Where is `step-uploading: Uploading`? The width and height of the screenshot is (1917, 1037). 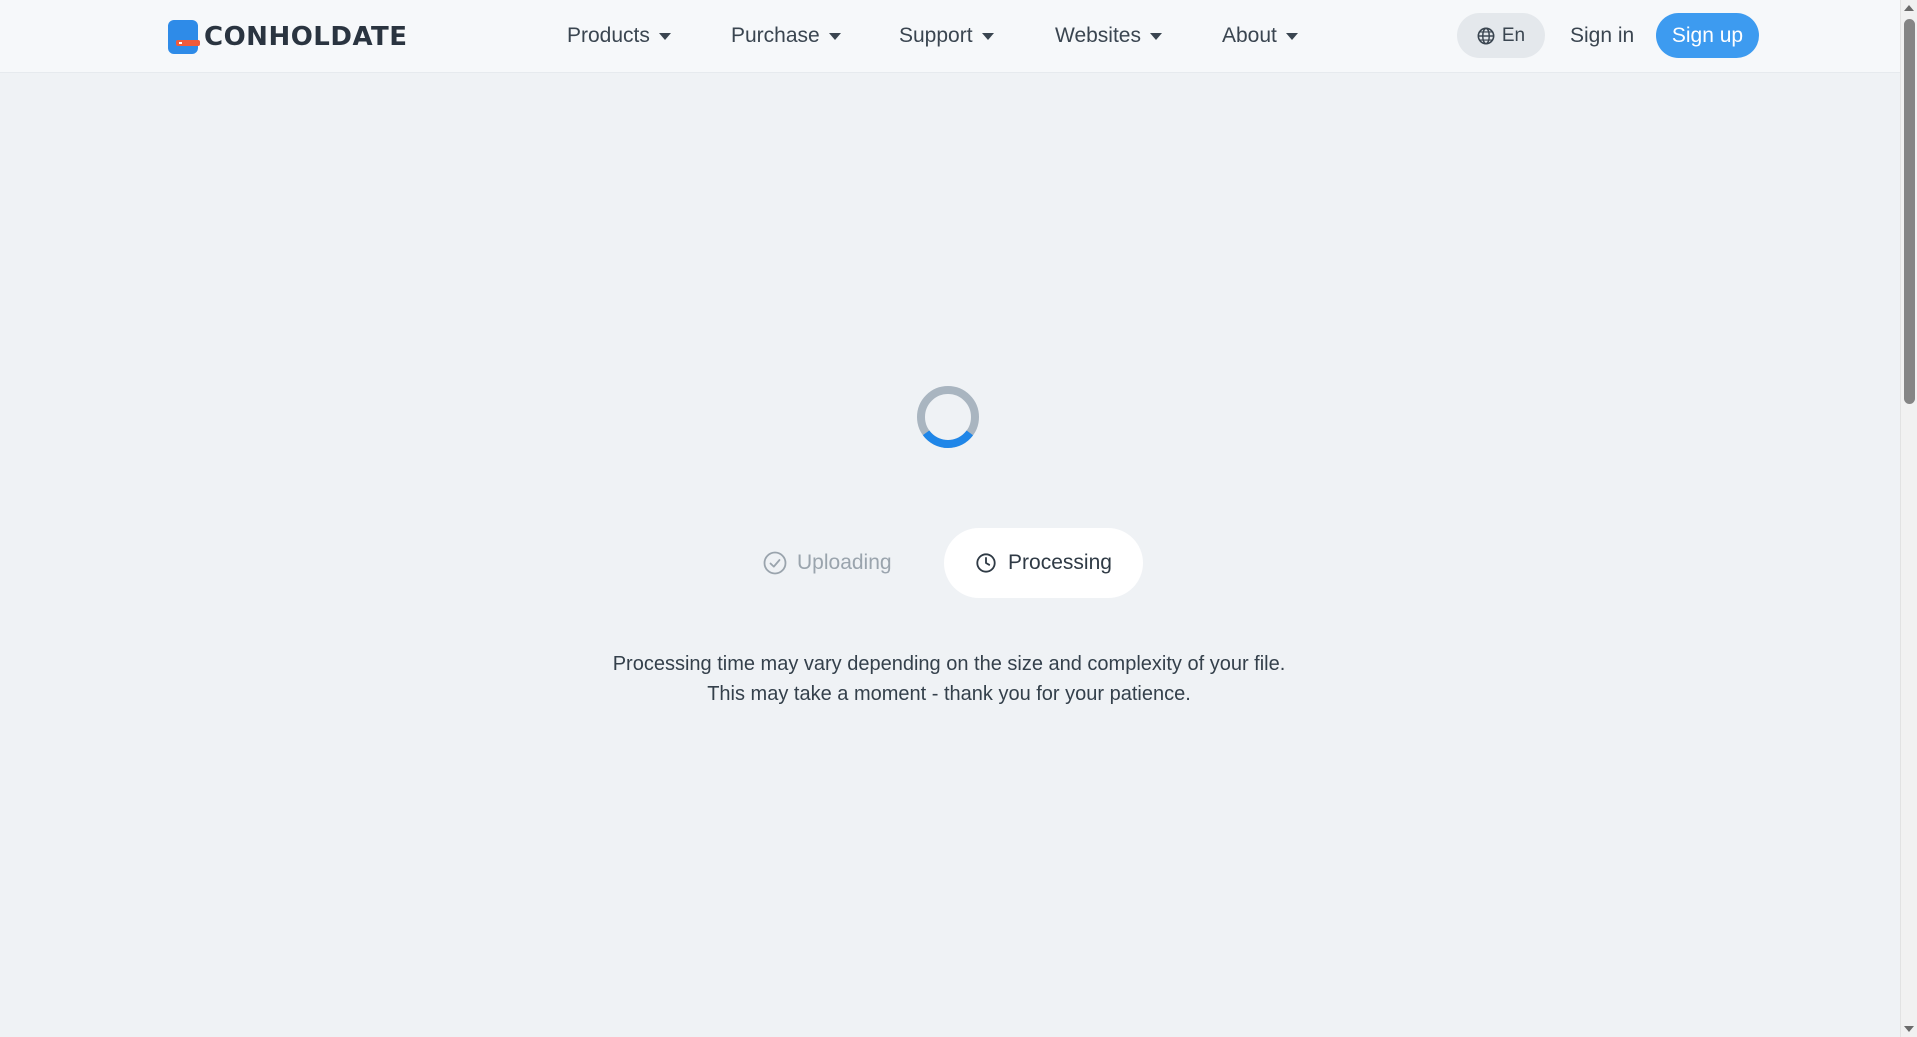
step-uploading: Uploading is located at coordinates (827, 563).